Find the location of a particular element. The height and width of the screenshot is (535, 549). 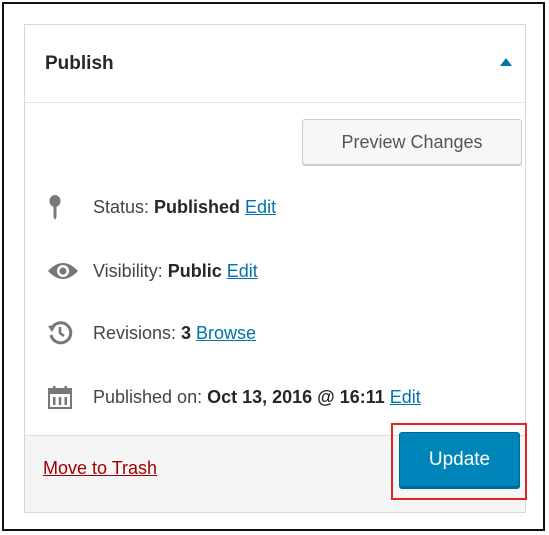

published-on-date: Oct 13, 2016 @ 16:11 is located at coordinates (296, 396).